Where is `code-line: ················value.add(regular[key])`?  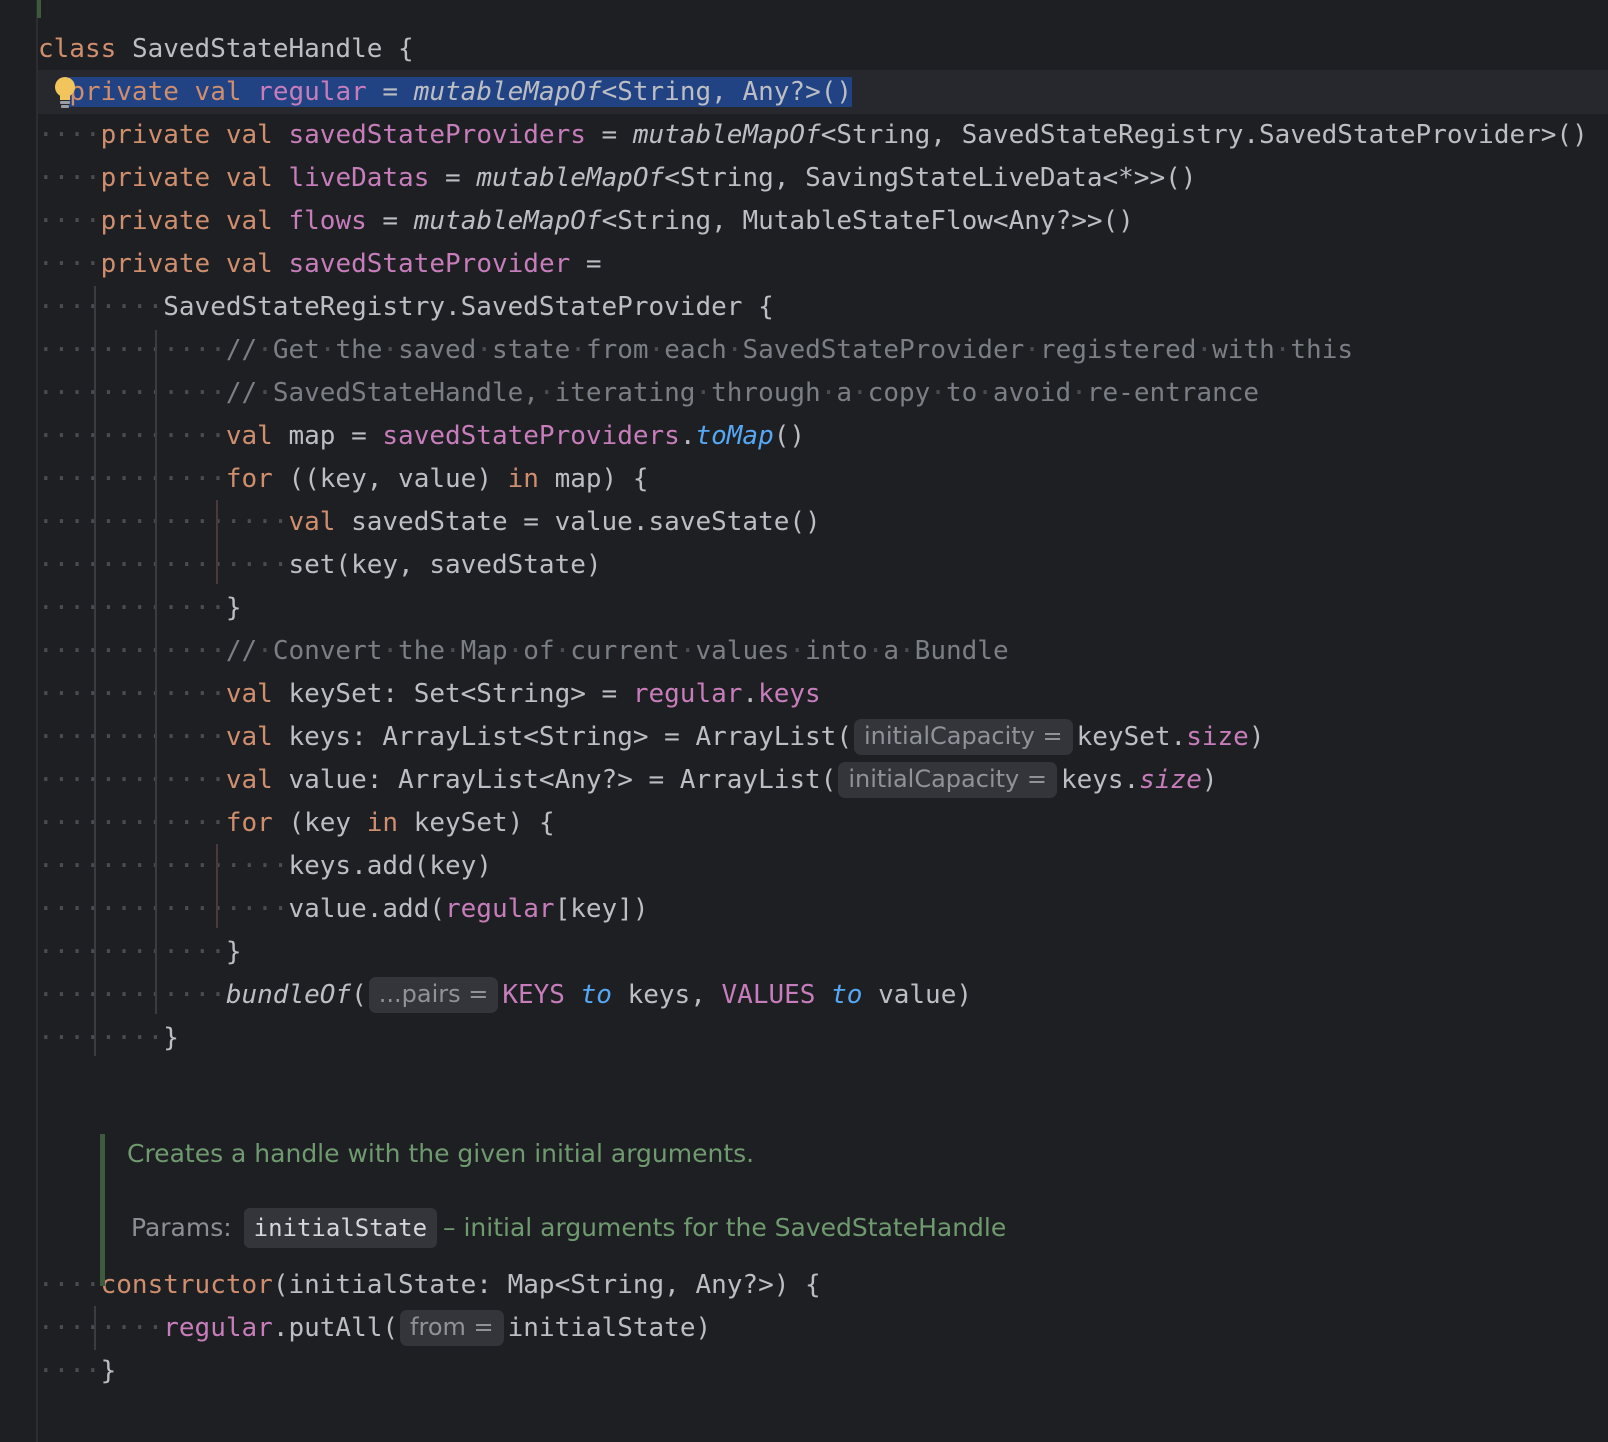
code-line: ················value.add(regular[key]) is located at coordinates (823, 909).